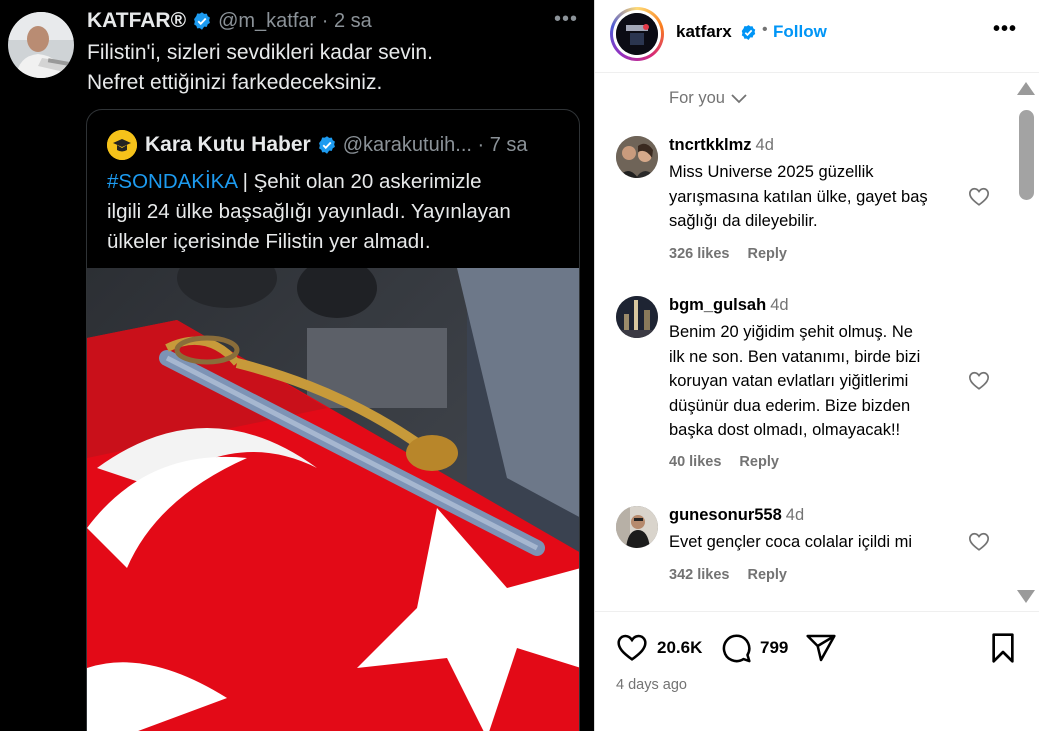 This screenshot has width=1039, height=731. Describe the element at coordinates (359, 181) in the screenshot. I see `quote-text-segment: | Şehit olan 20 askerimizle` at that location.